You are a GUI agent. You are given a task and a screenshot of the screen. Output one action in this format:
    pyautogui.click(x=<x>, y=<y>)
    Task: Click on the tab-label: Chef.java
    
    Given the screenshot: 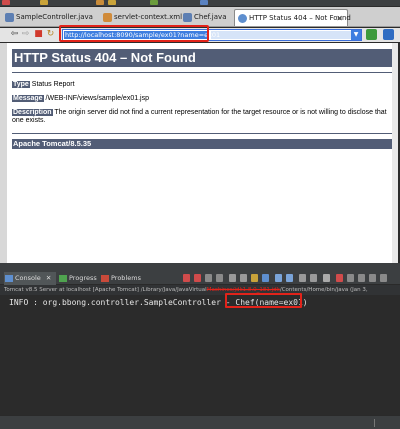 What is the action you would take?
    pyautogui.click(x=210, y=17)
    